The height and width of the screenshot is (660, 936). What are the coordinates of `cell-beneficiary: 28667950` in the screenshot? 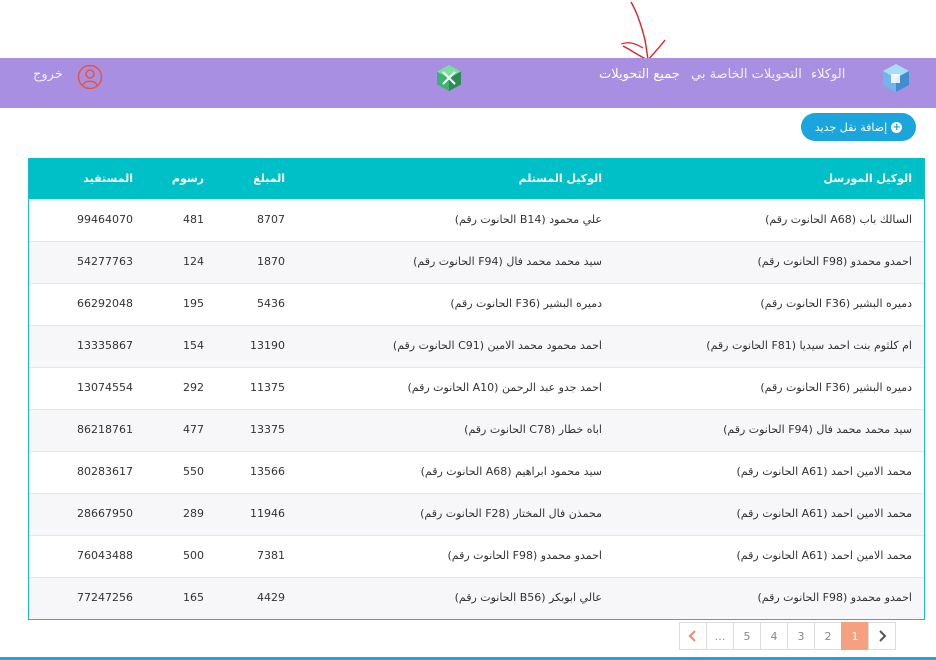 It's located at (105, 513).